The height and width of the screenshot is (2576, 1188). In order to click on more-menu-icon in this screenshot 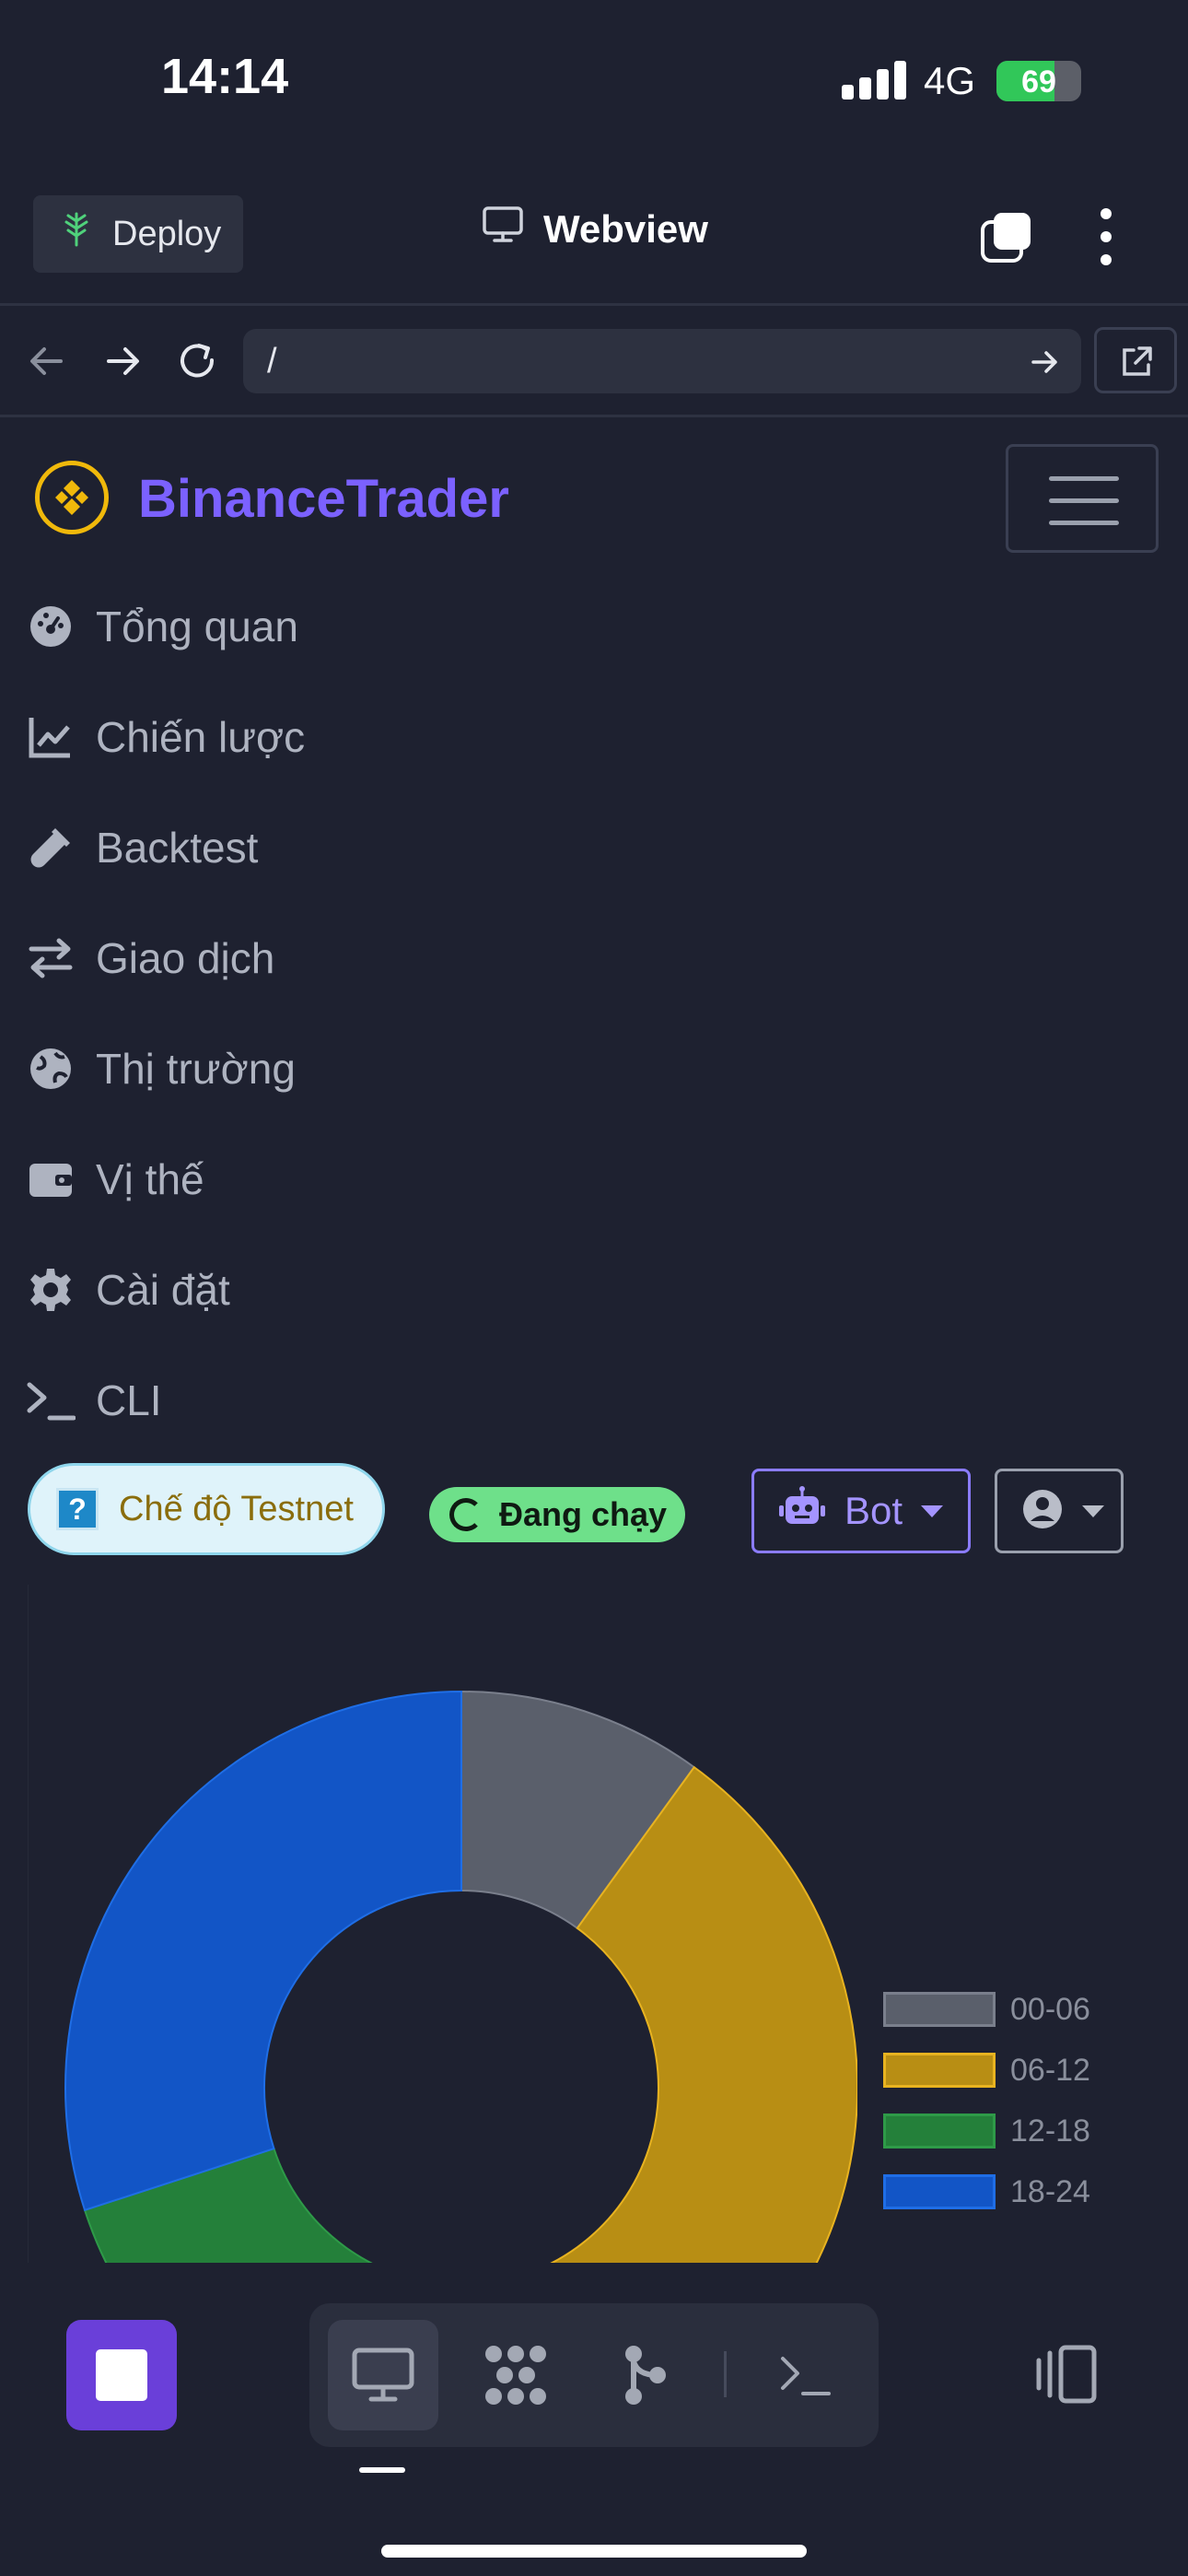, I will do `click(1106, 237)`.